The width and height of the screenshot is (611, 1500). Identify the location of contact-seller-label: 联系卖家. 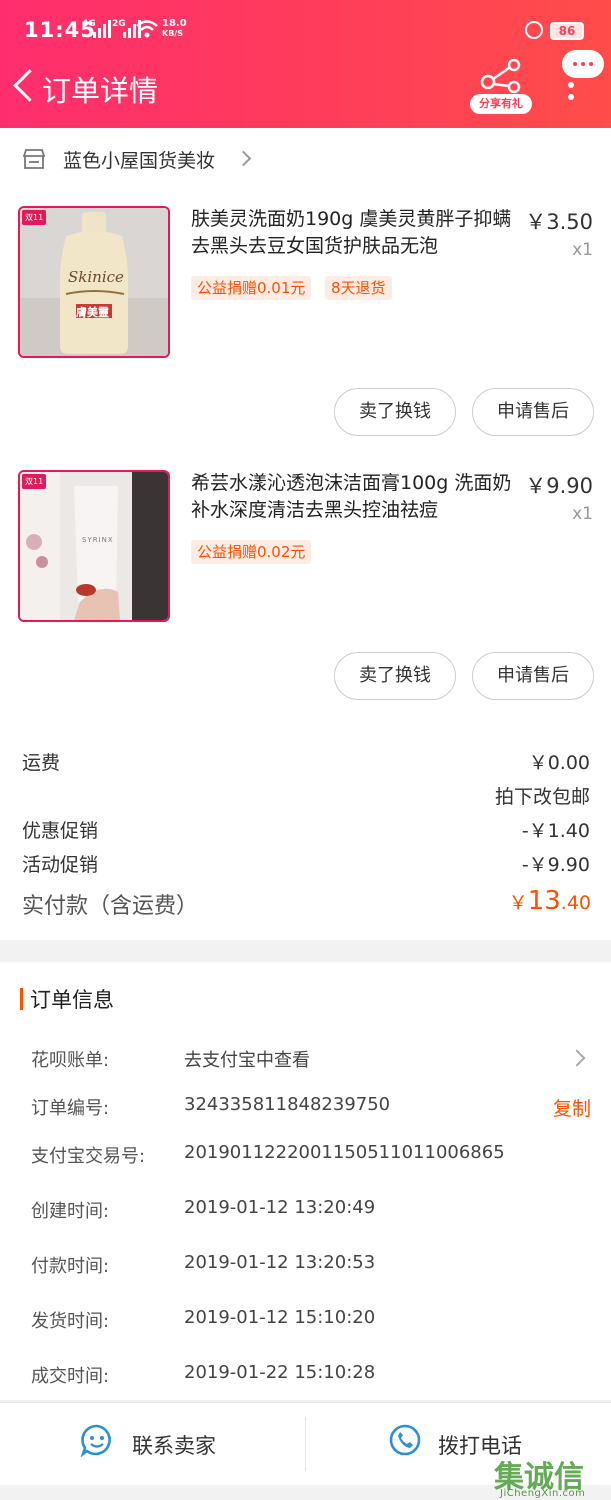
(174, 1446).